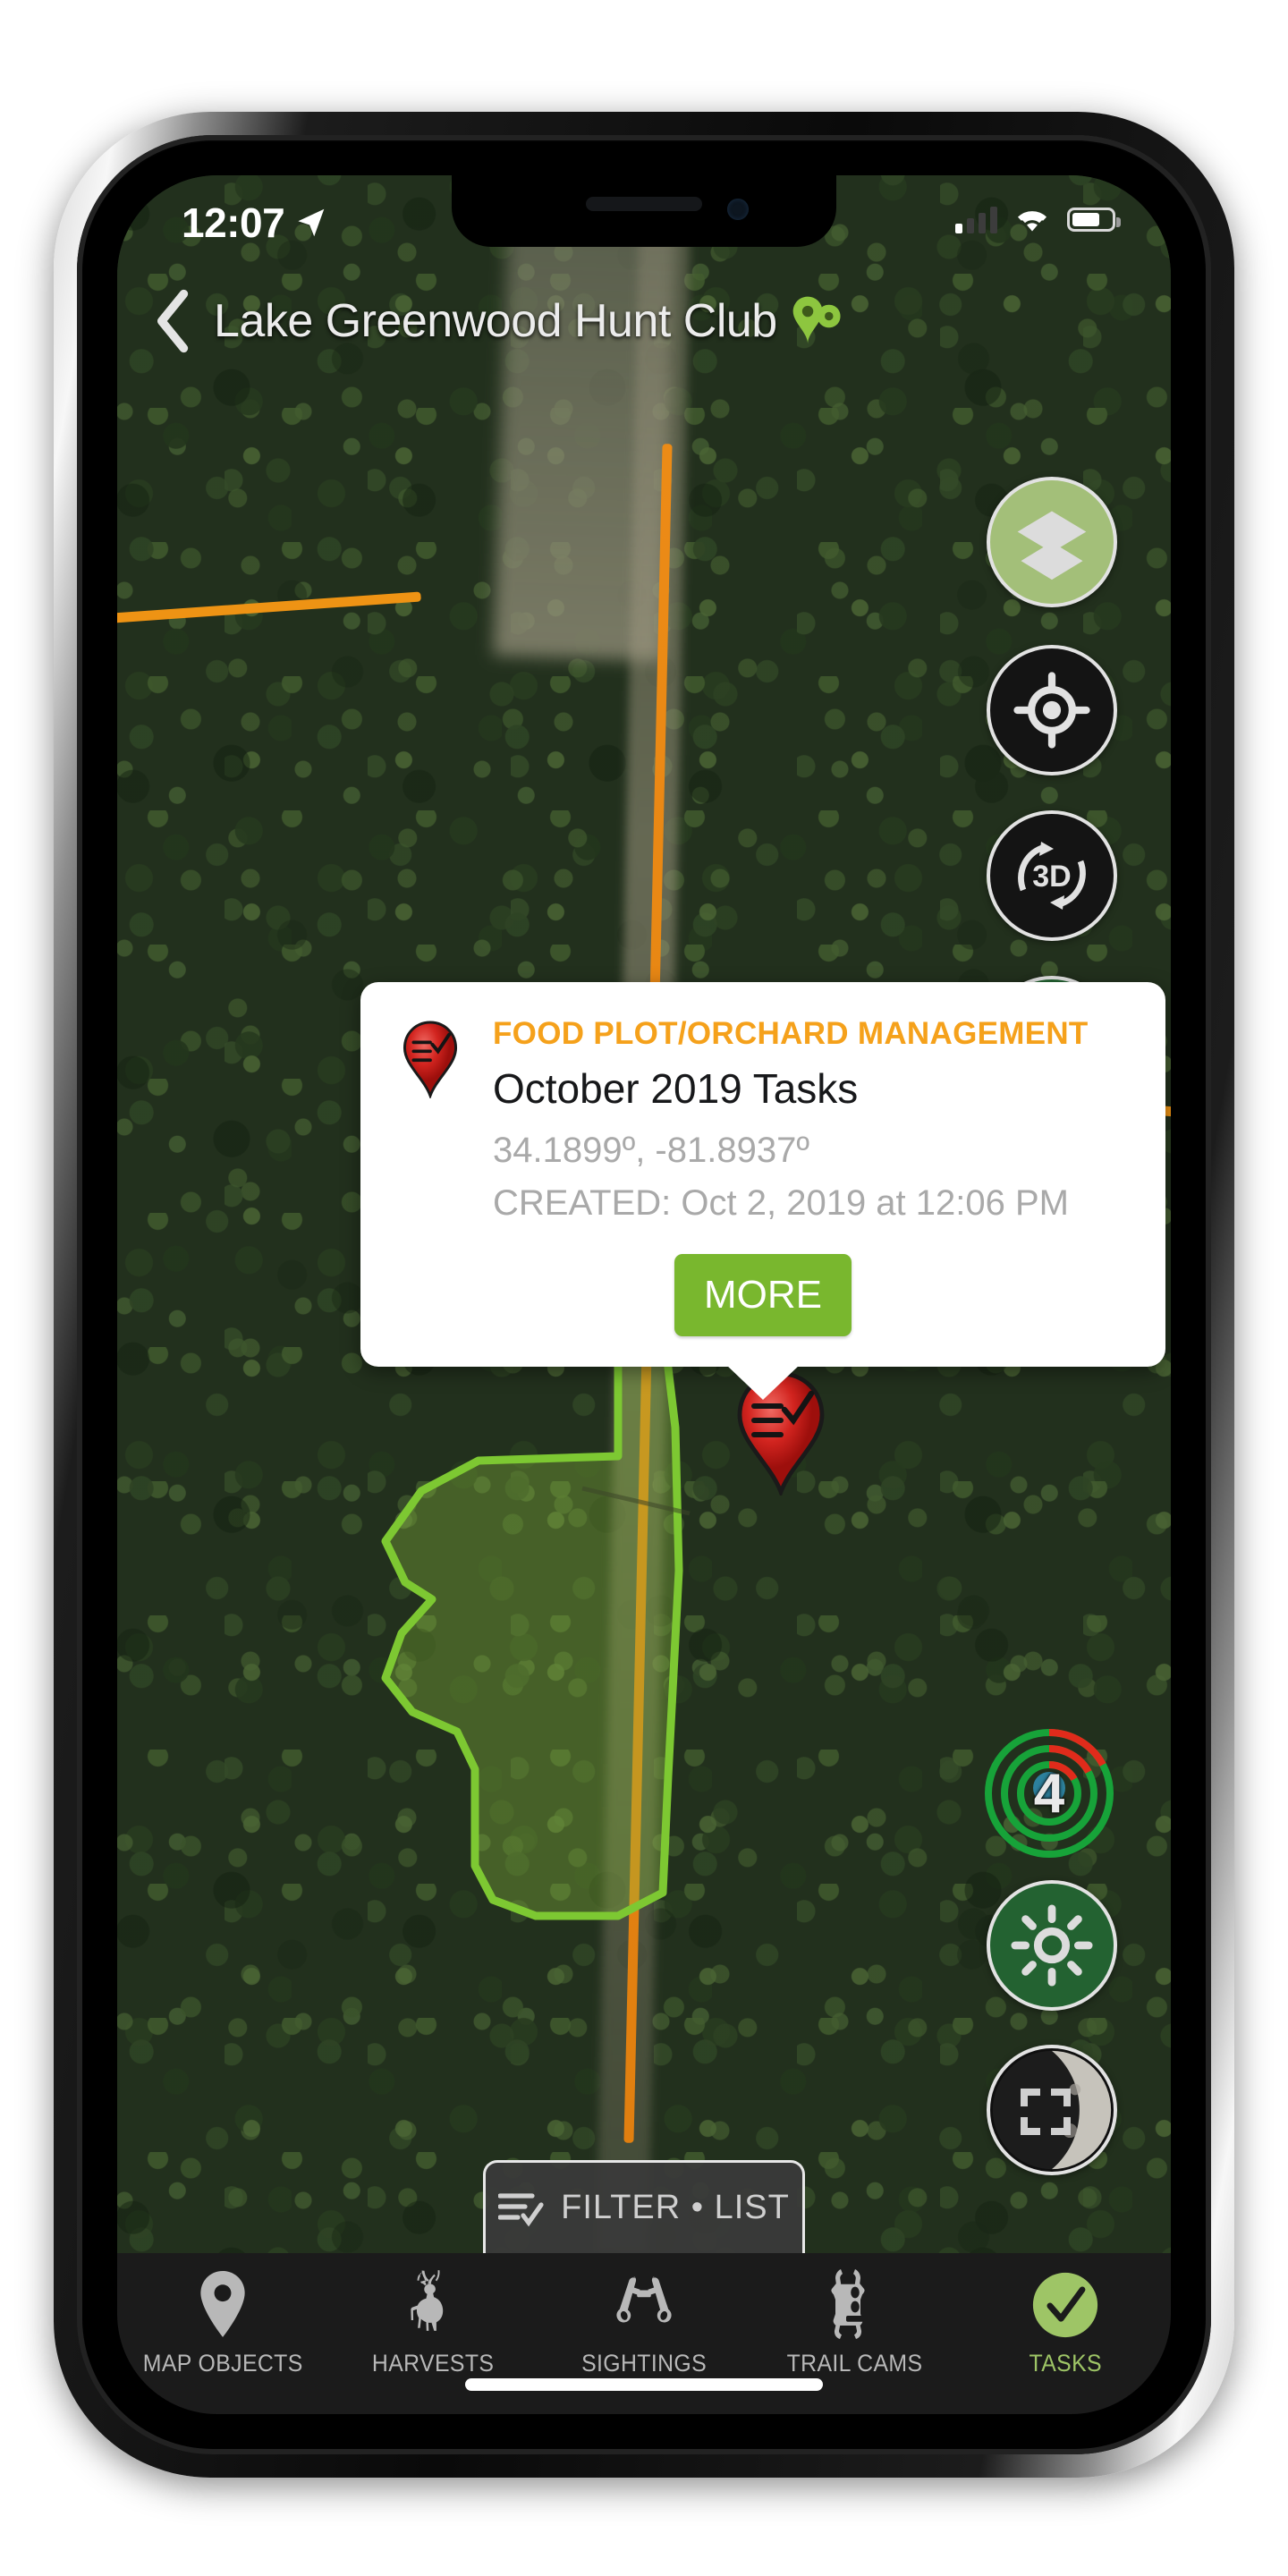 The image size is (1288, 2576). I want to click on tab-tasks: TASKS, so click(1065, 2321).